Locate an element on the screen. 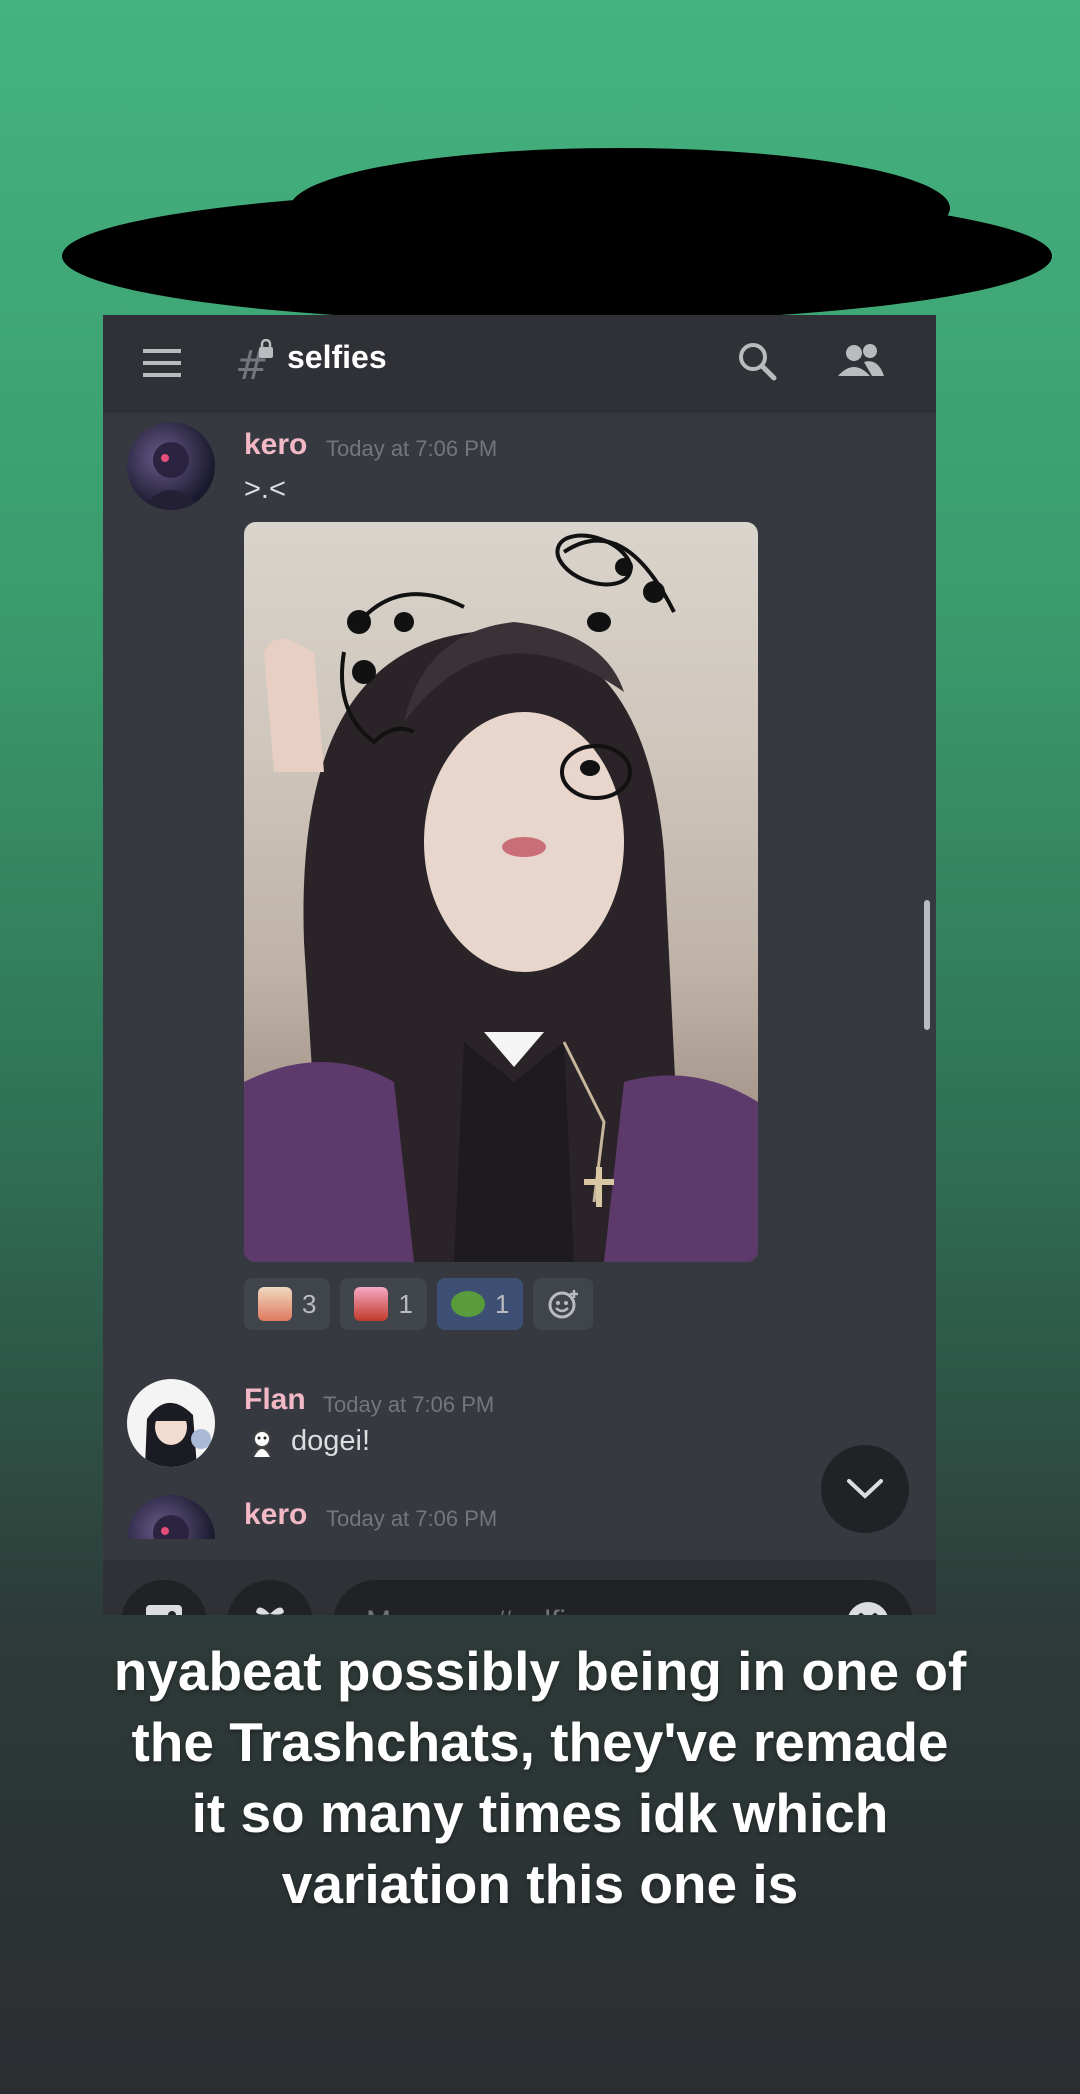 The width and height of the screenshot is (1080, 2094). pepe-frog-emoji is located at coordinates (467, 1304).